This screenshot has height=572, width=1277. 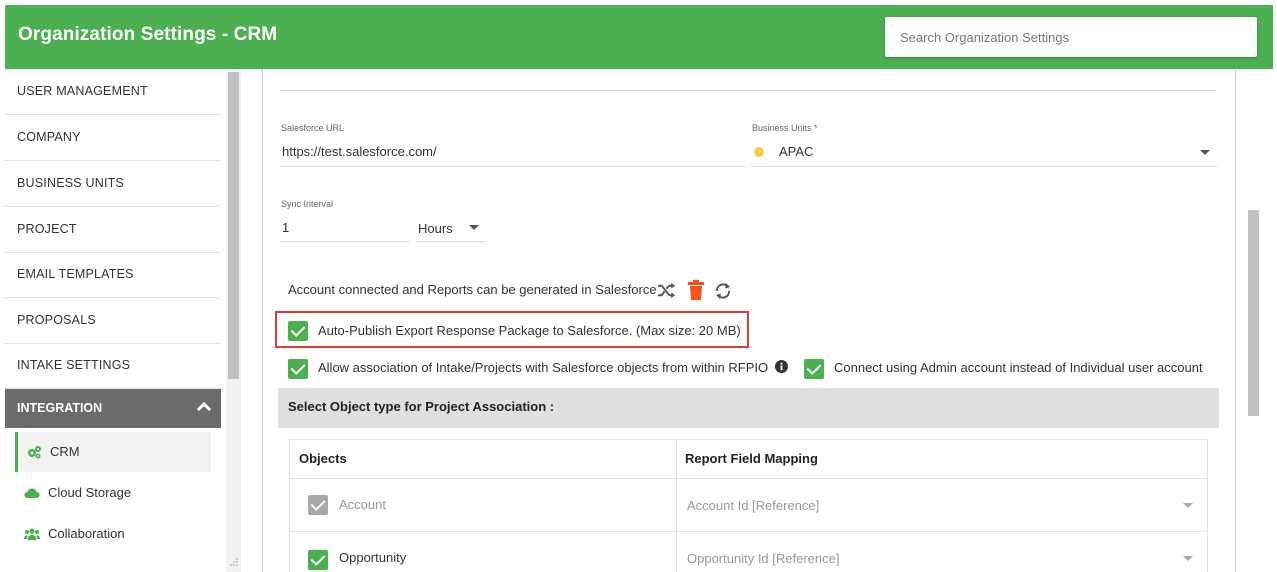 I want to click on info-icon, so click(x=781, y=366).